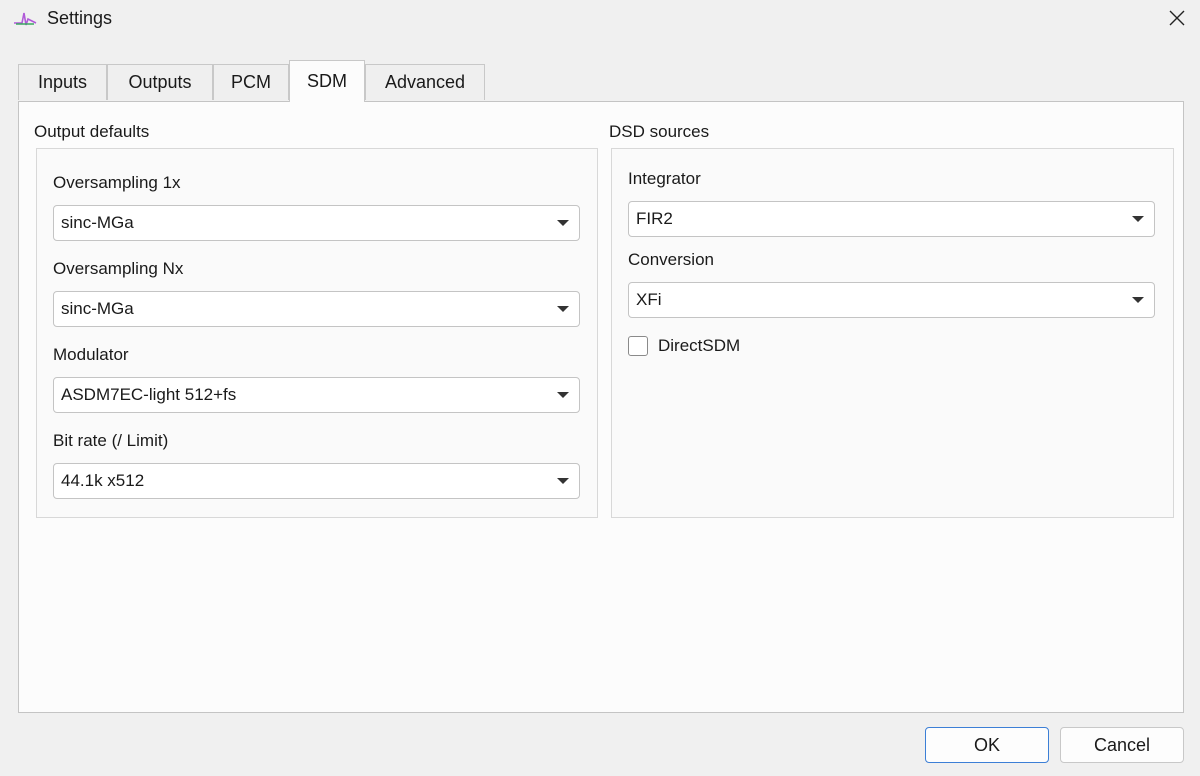 This screenshot has width=1200, height=776. What do you see at coordinates (600, 19) in the screenshot?
I see `title-bar: Settings` at bounding box center [600, 19].